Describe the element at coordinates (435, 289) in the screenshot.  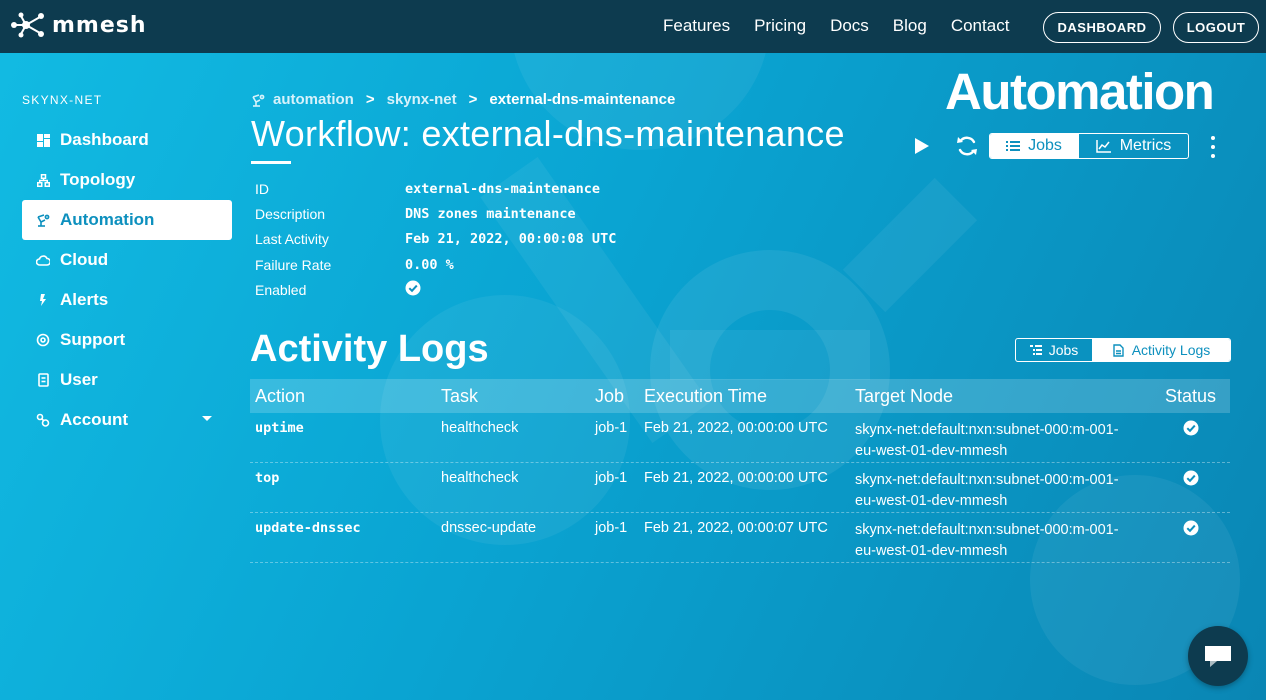
I see `detail-row-enabled: Enabled` at that location.